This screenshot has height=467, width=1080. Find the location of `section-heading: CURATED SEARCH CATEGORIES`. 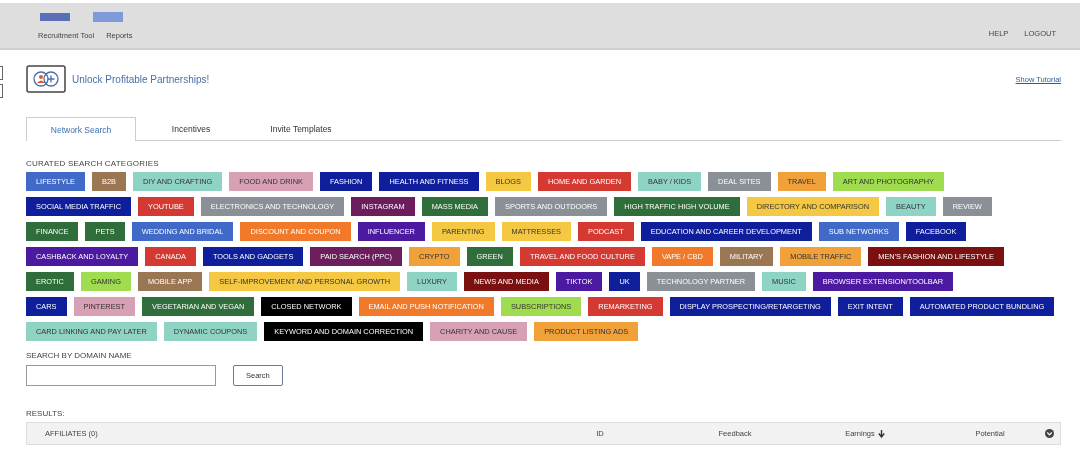

section-heading: CURATED SEARCH CATEGORIES is located at coordinates (93, 163).